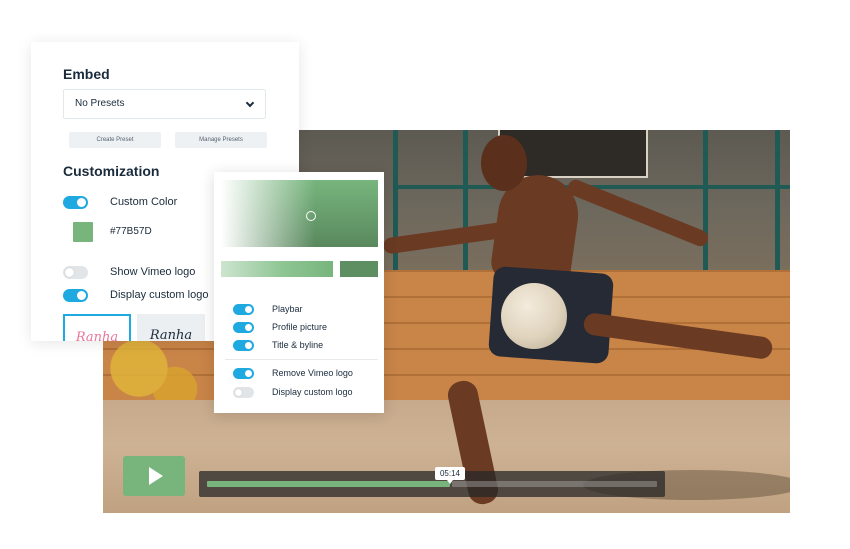 This screenshot has width=850, height=549. What do you see at coordinates (336, 269) in the screenshot?
I see `slider-separator` at bounding box center [336, 269].